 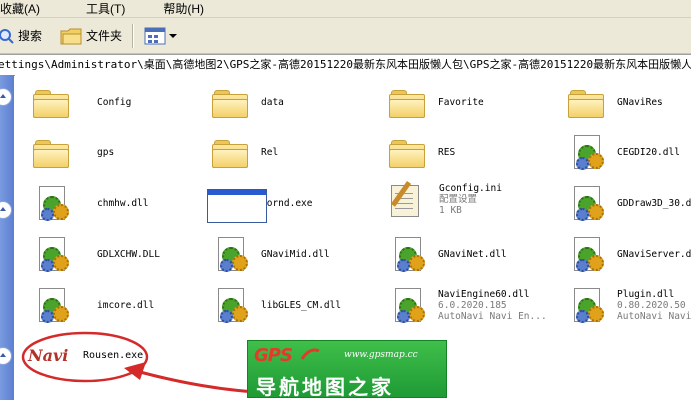 I want to click on file-item: GNaviServer.d, so click(x=629, y=254).